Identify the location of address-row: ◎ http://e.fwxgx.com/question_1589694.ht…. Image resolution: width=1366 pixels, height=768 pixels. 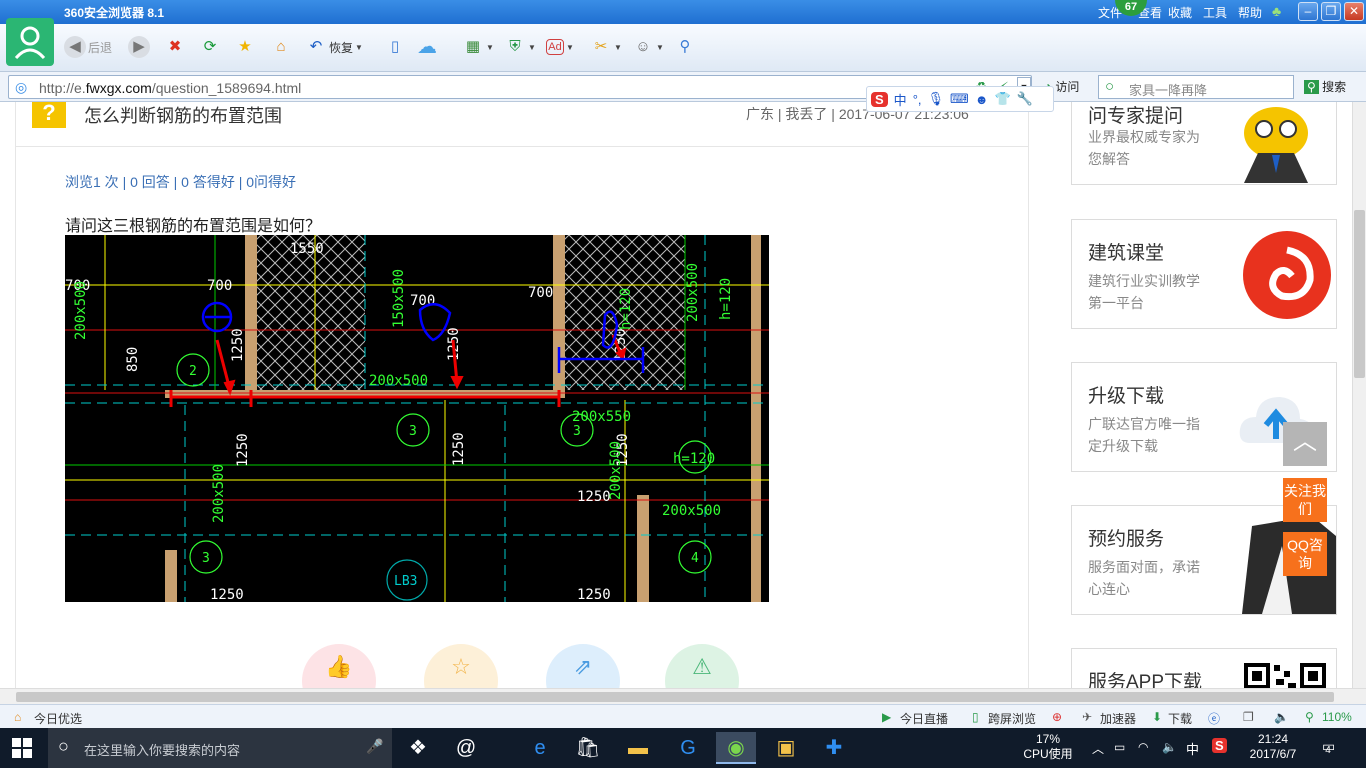
(683, 87).